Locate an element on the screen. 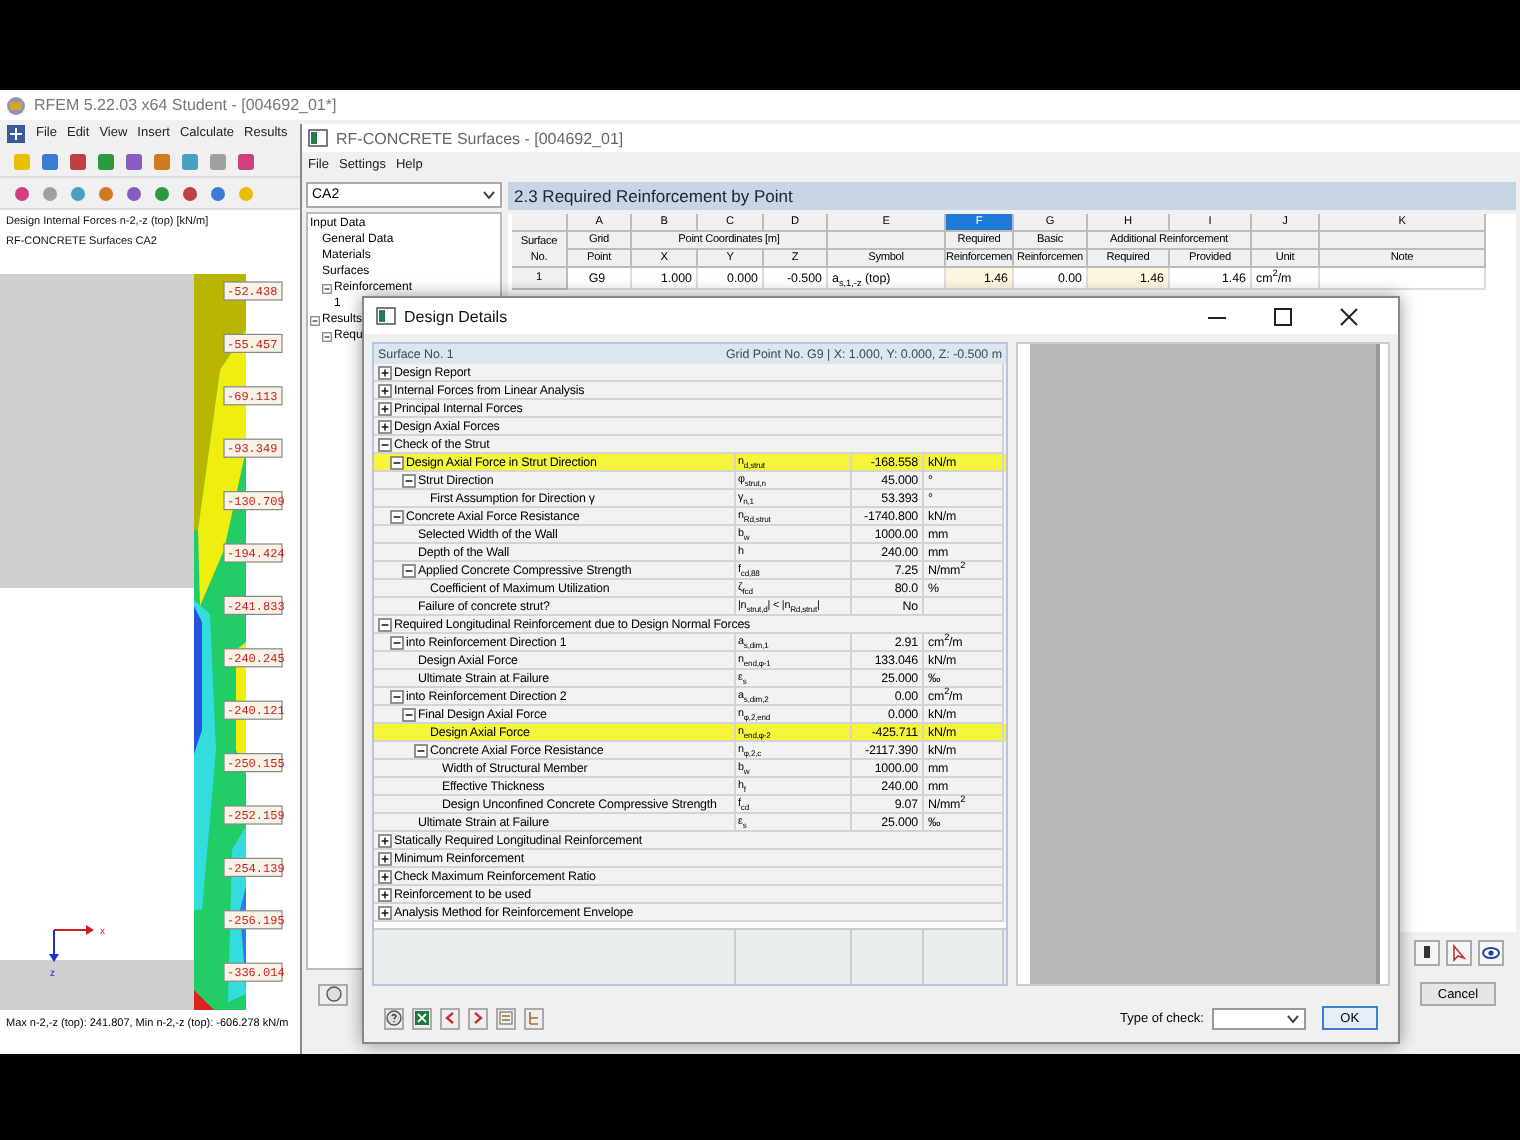 The width and height of the screenshot is (1520, 1140). spreadsheet-icon is located at coordinates (422, 1018).